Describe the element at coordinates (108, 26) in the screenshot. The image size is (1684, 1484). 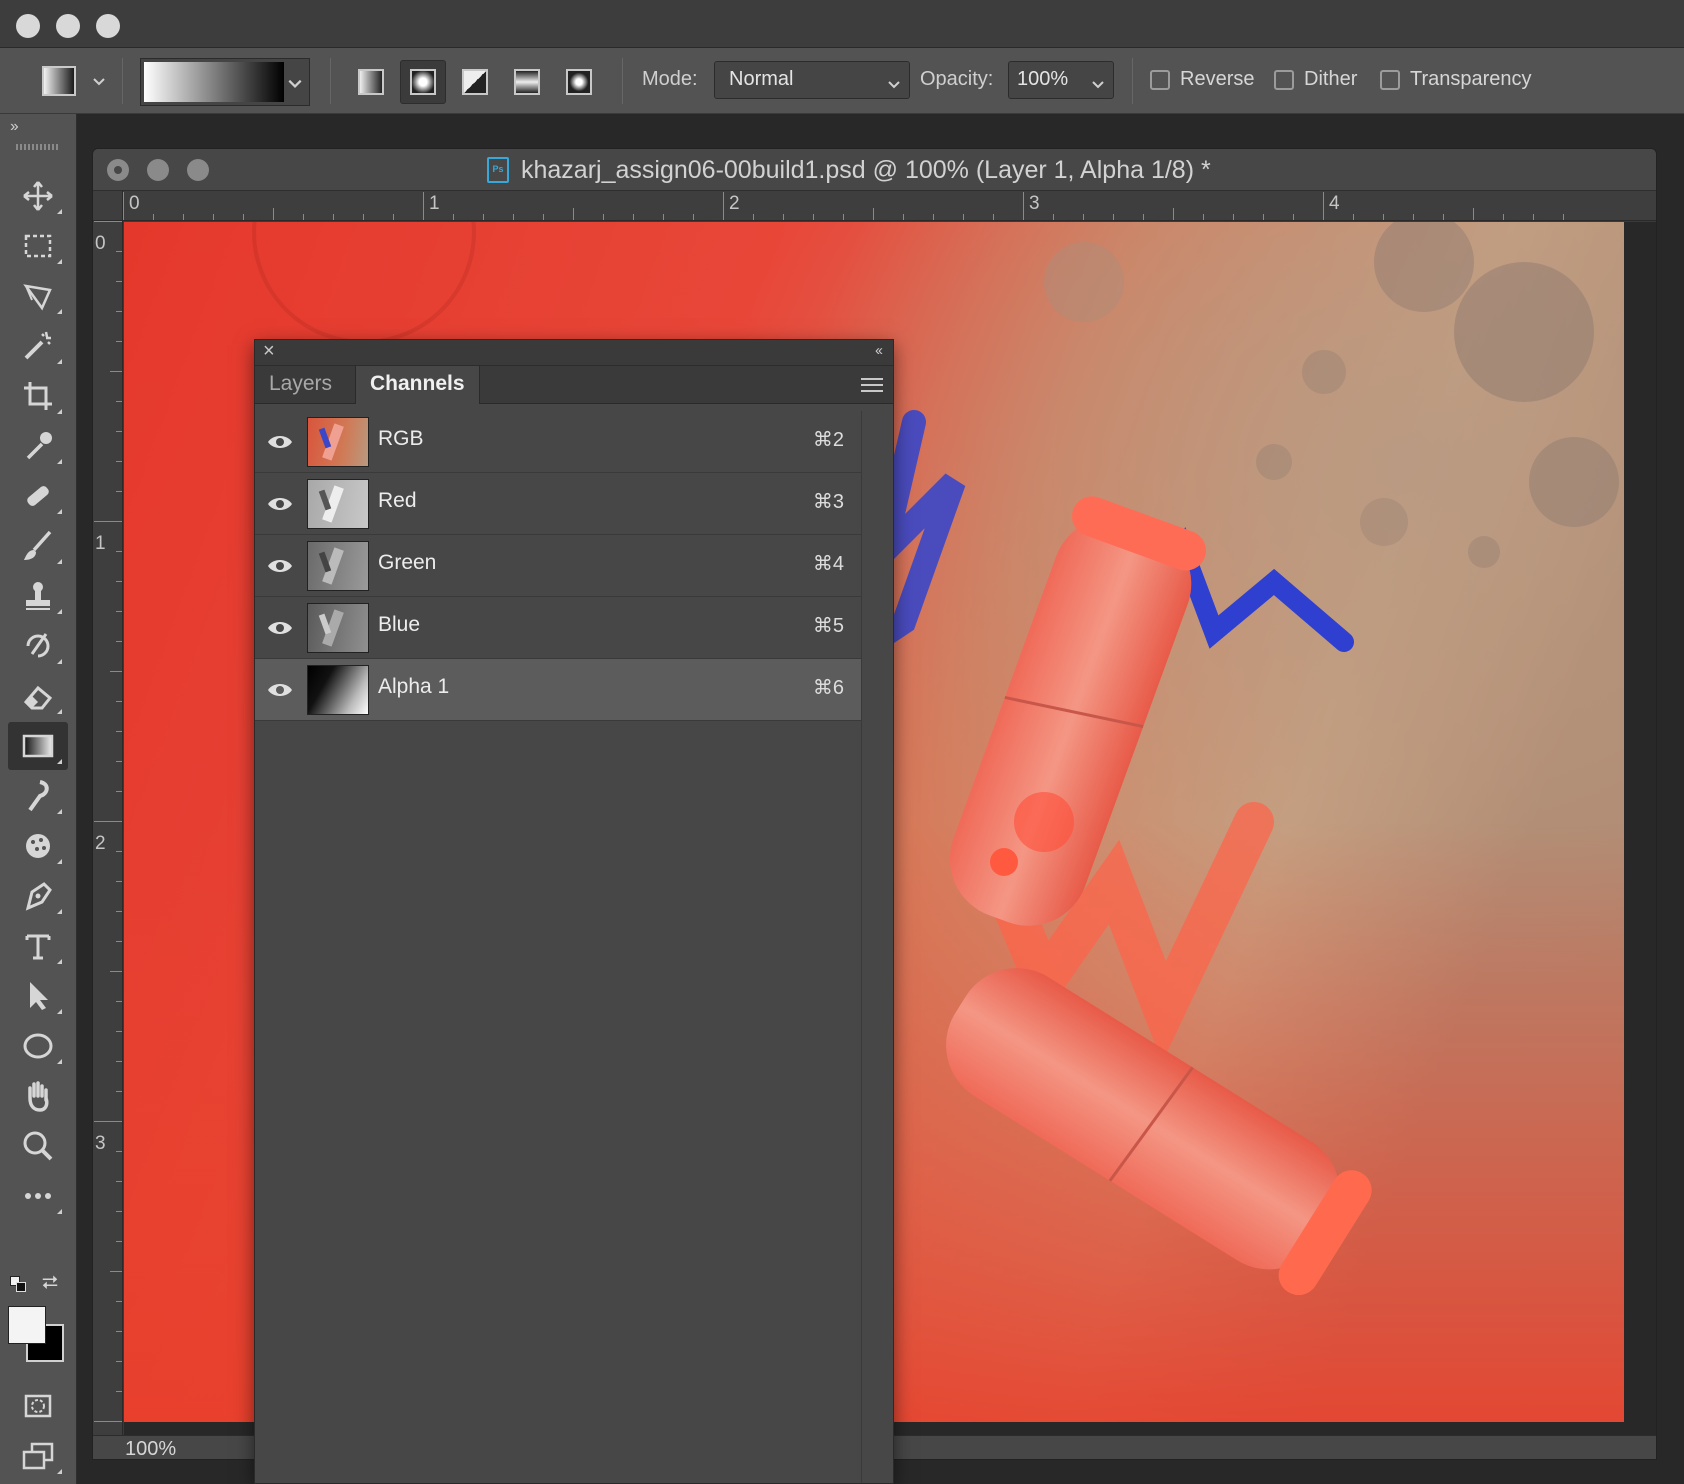
I see `window-zoom-button` at that location.